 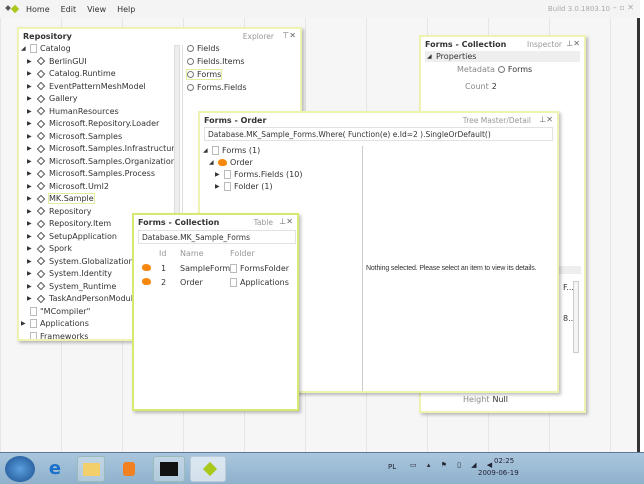 What do you see at coordinates (268, 174) in the screenshot?
I see `tree-item: Forms.Fields (10)` at bounding box center [268, 174].